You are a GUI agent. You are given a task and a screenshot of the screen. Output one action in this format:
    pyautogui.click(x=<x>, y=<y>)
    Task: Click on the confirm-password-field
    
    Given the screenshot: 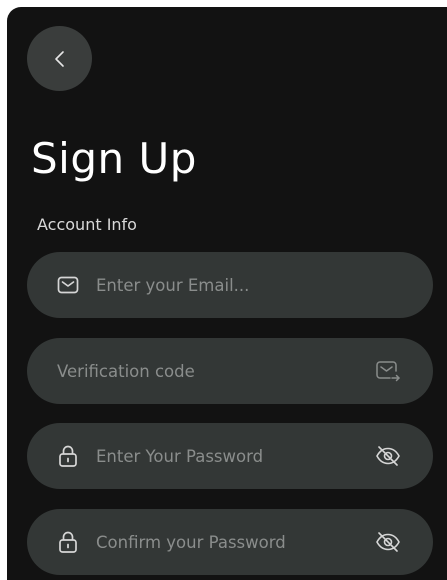 What is the action you would take?
    pyautogui.click(x=230, y=542)
    